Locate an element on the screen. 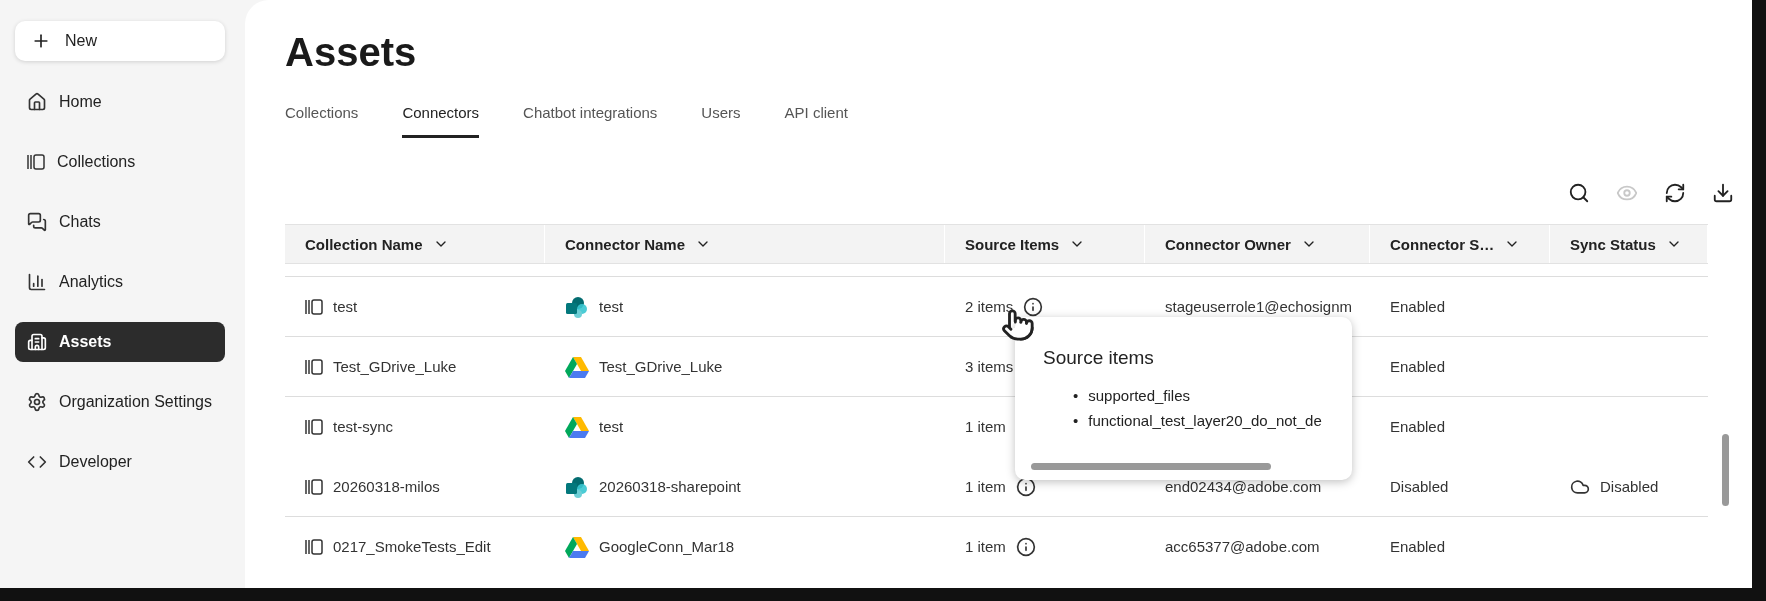 Image resolution: width=1766 pixels, height=601 pixels. table-cell: 0217_SmokeTests_Edit is located at coordinates (412, 546).